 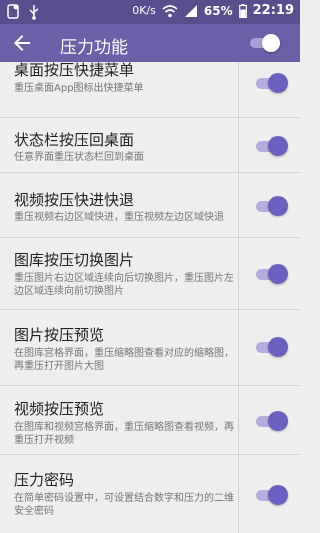 I want to click on status-right-group: 0K/s 65% 22:19, so click(x=213, y=10).